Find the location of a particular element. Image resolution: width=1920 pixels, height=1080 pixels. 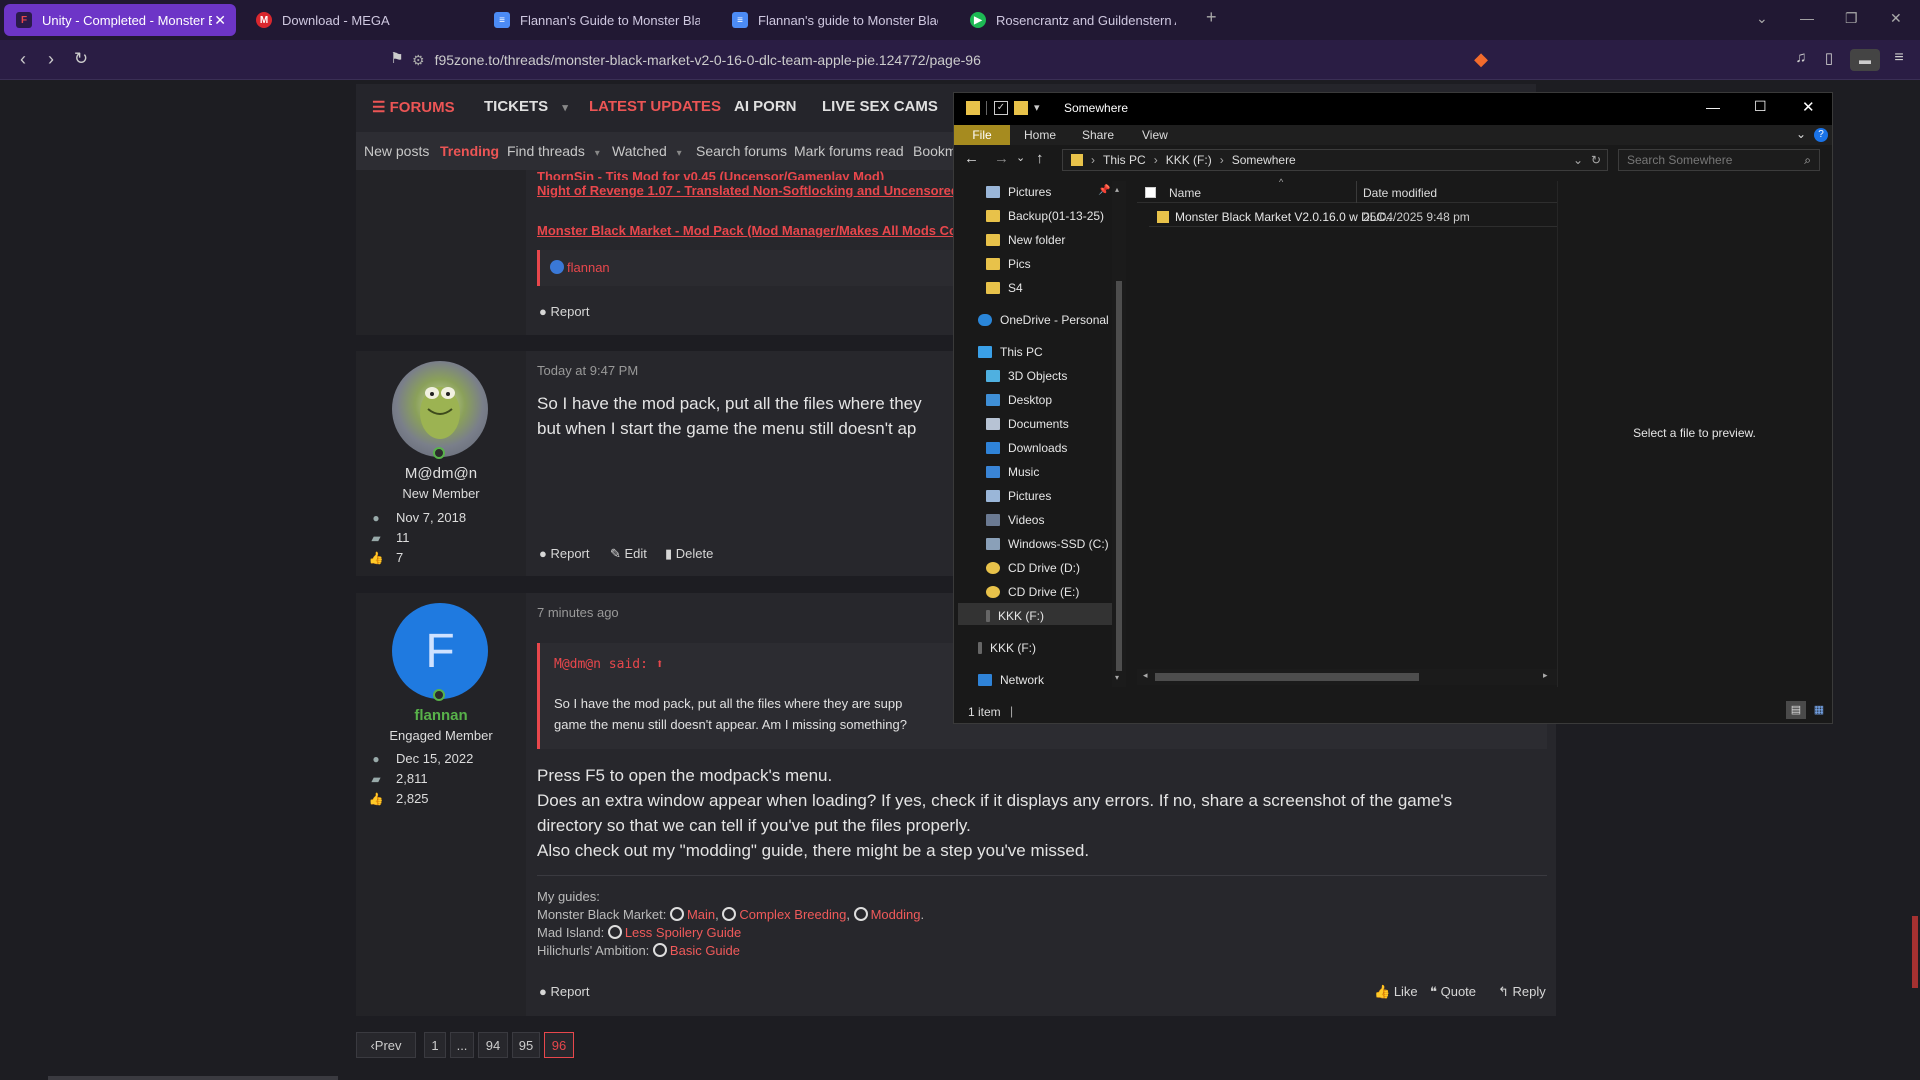

nav-item-3d-objects: 3D Objects is located at coordinates (1026, 376).